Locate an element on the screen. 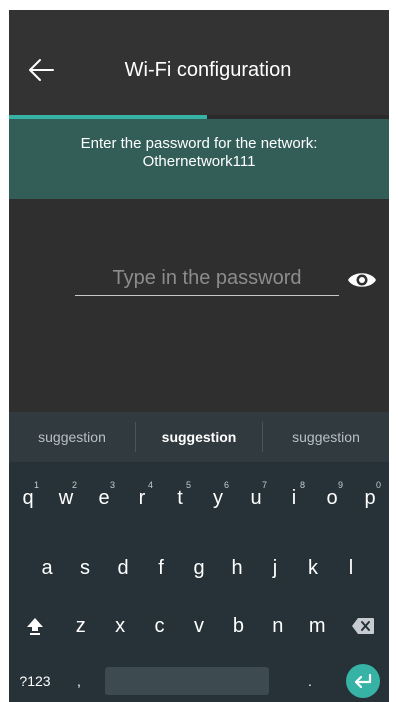 The image size is (398, 702). show-password-button is located at coordinates (362, 280).